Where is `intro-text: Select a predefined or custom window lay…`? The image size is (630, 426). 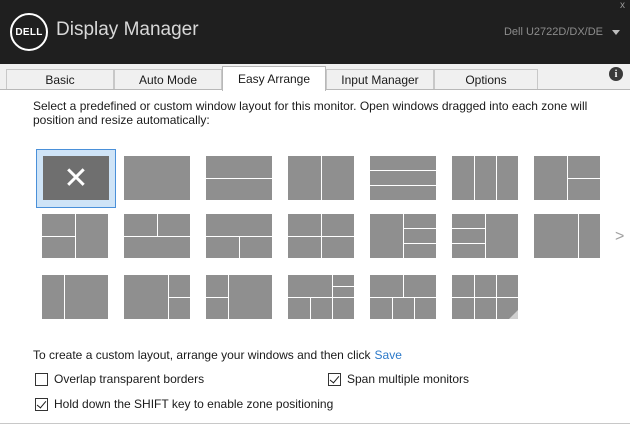
intro-text: Select a predefined or custom window lay… is located at coordinates (310, 113).